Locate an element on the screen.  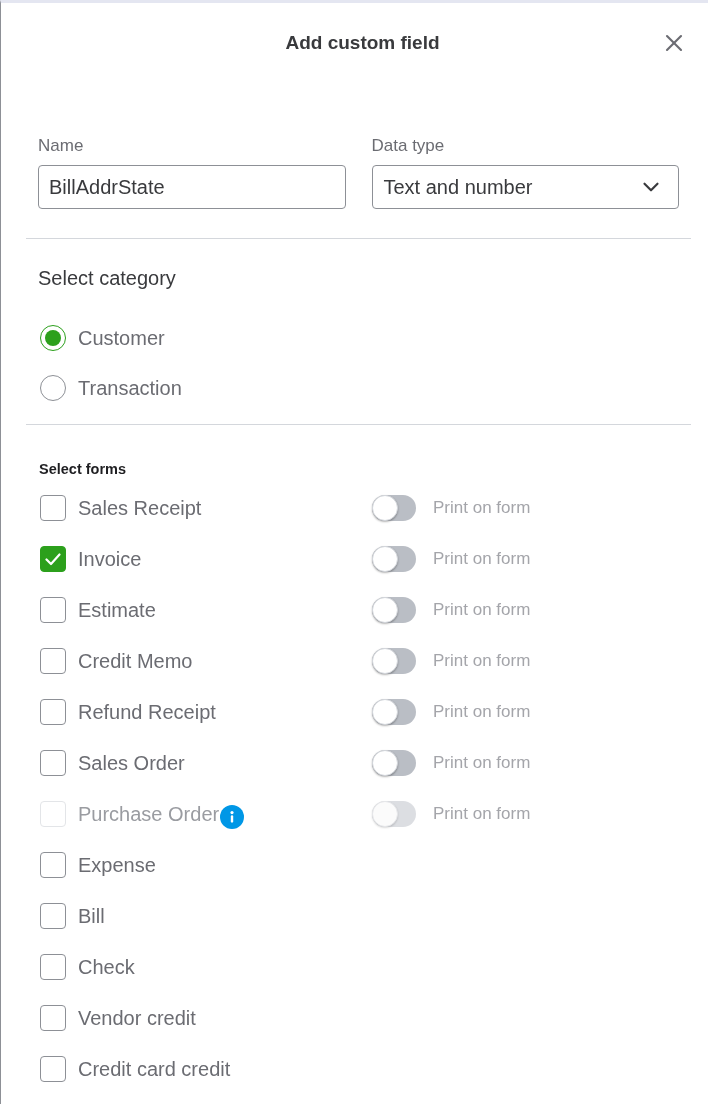
checkbox-label: Refund Receipt is located at coordinates (147, 712).